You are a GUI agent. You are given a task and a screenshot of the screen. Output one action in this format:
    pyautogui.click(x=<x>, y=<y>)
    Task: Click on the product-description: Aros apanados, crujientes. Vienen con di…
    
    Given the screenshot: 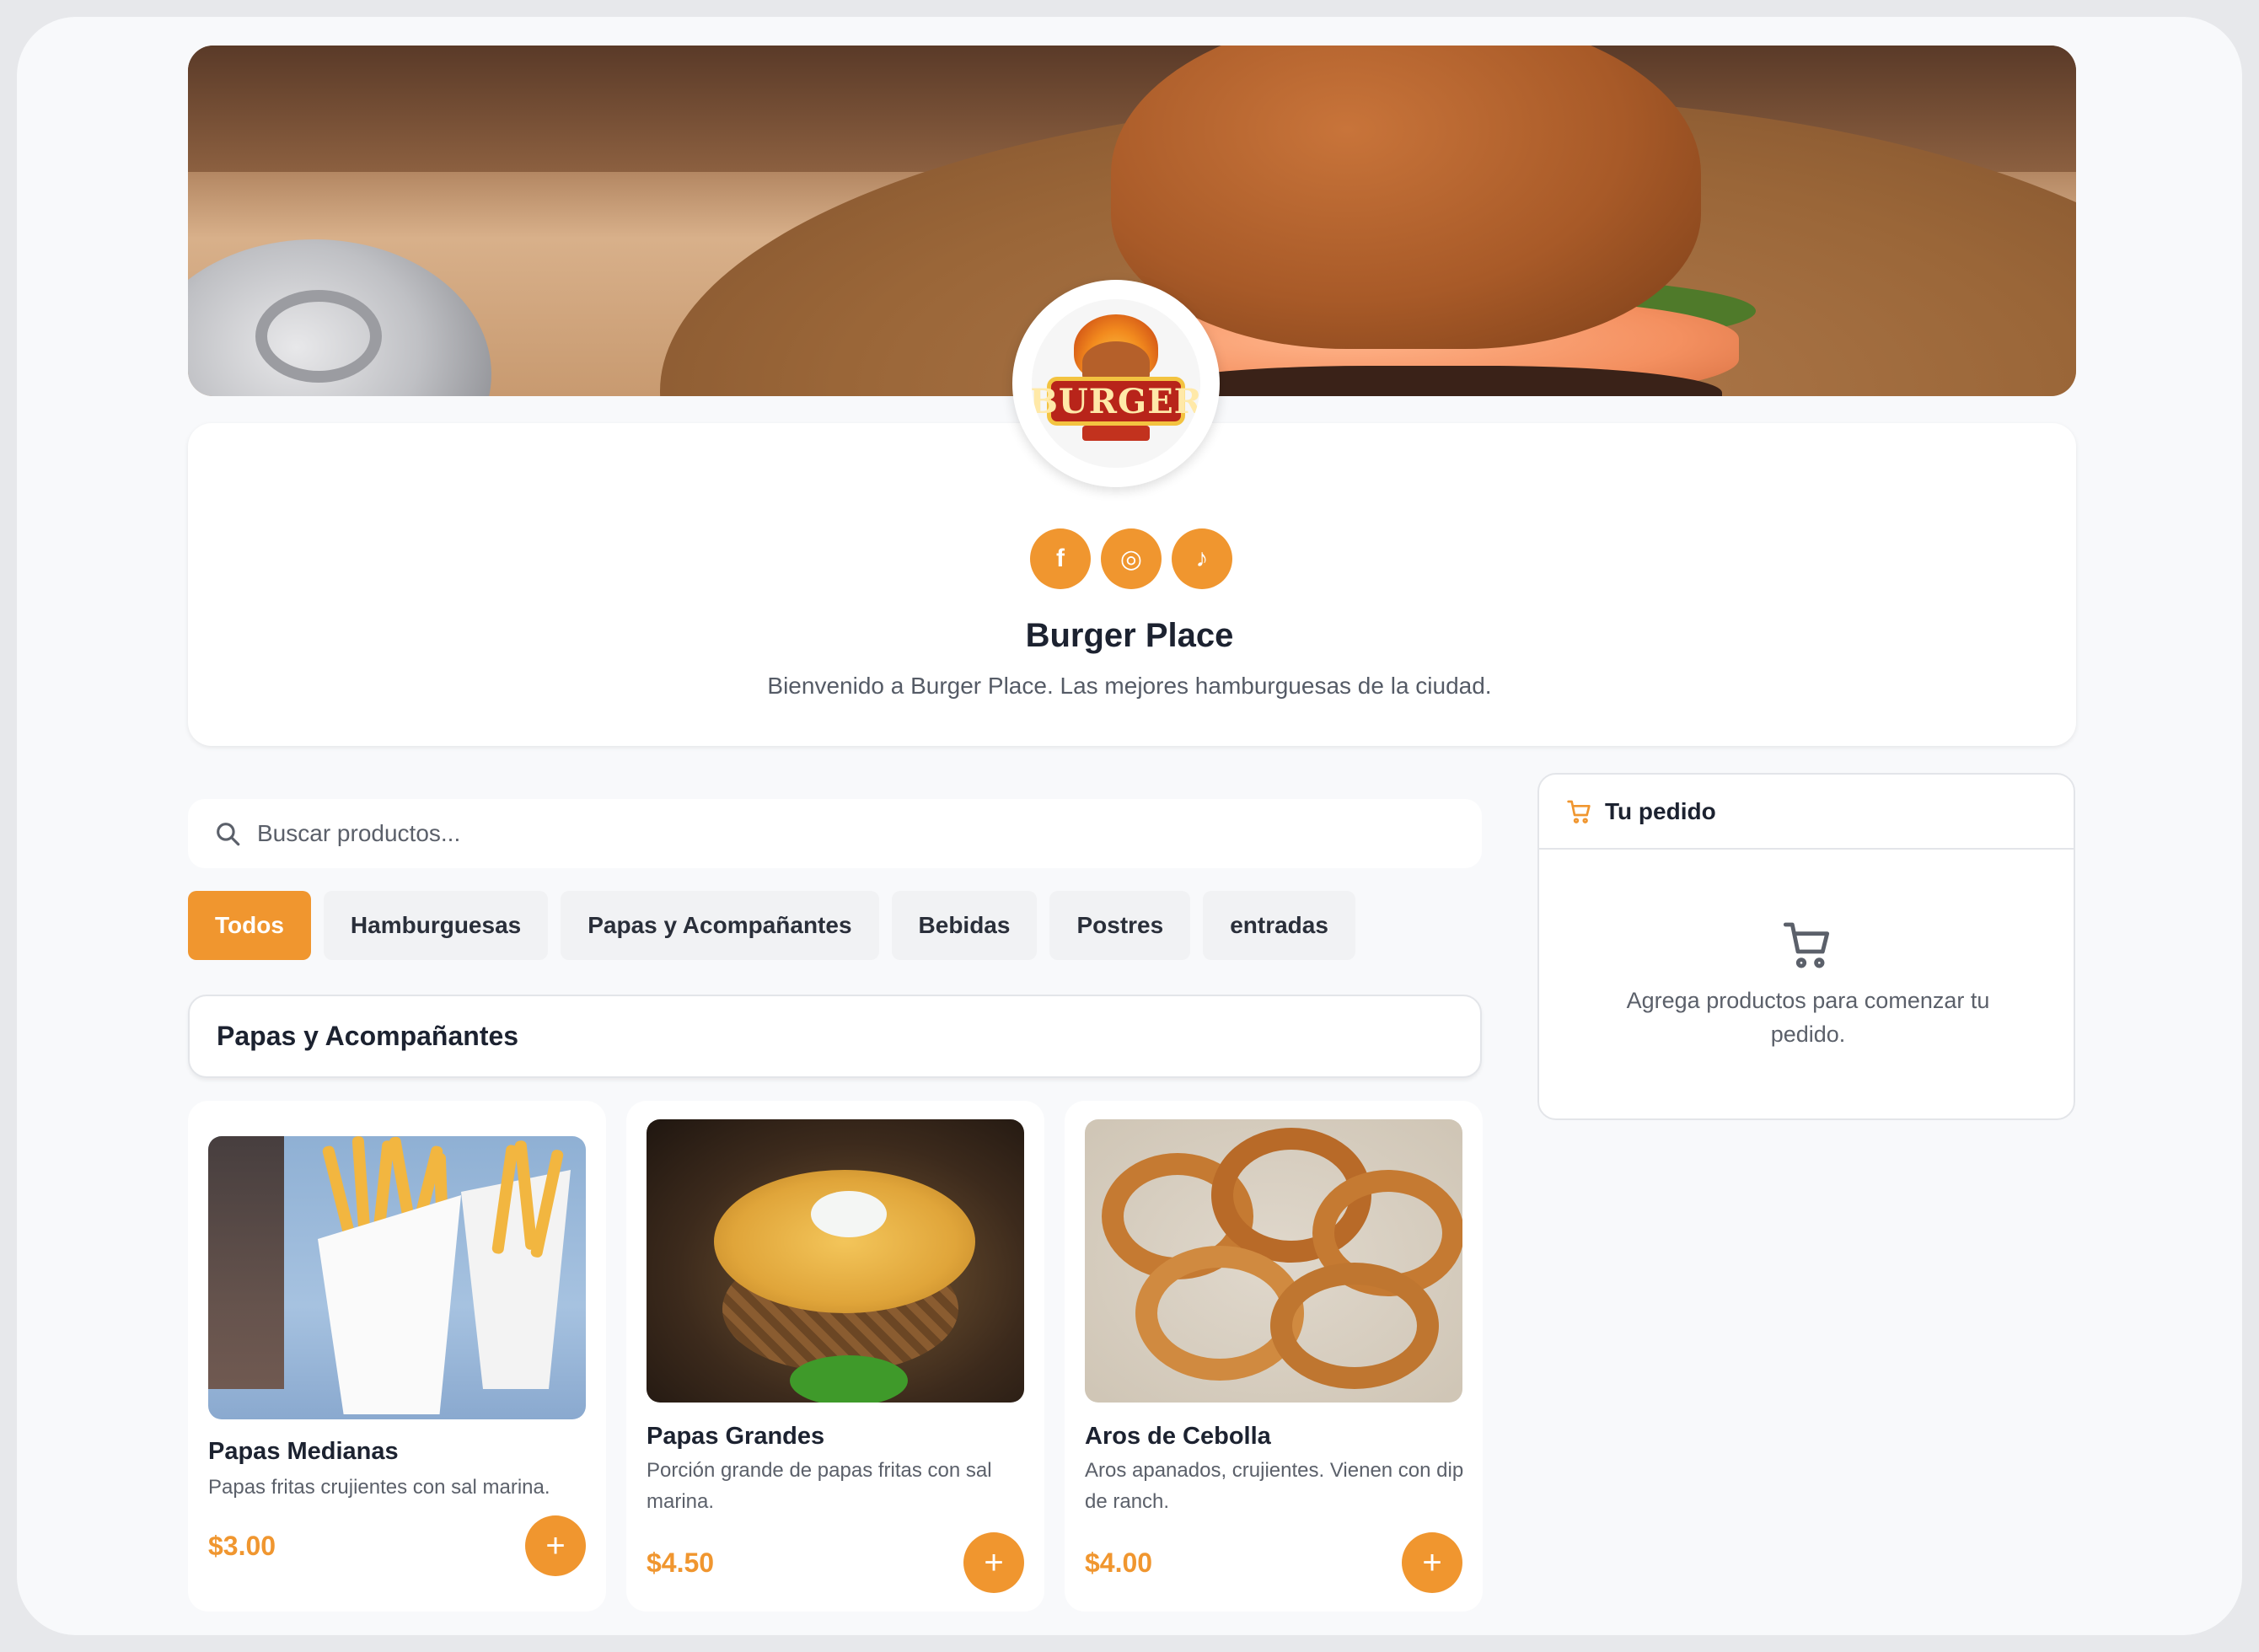 What is the action you would take?
    pyautogui.click(x=1274, y=1486)
    